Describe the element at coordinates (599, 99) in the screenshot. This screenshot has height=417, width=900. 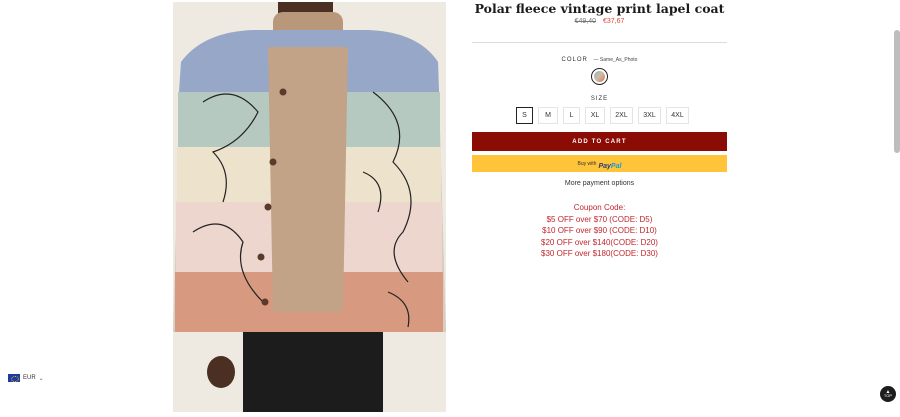
I see `size-option-label: SIZE` at that location.